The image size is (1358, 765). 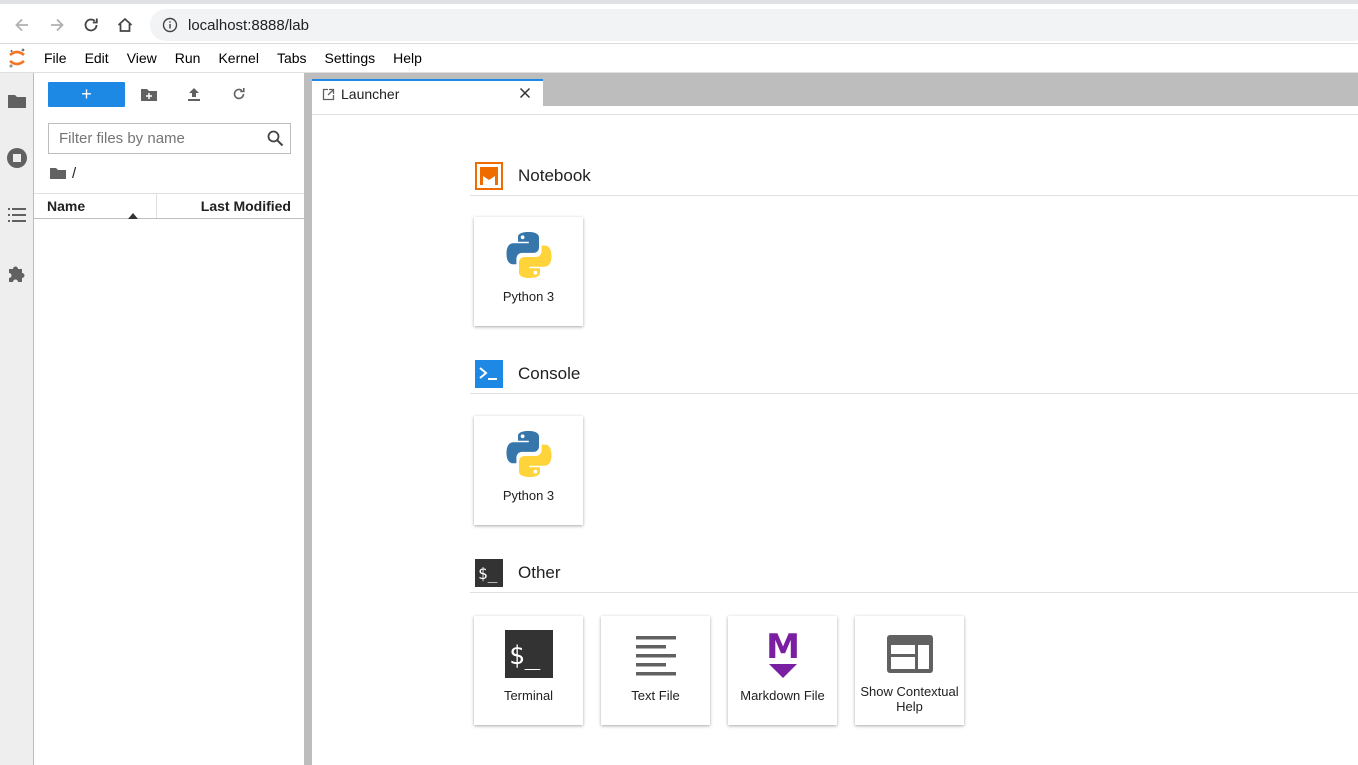 What do you see at coordinates (142, 58) in the screenshot?
I see `menu-view: View` at bounding box center [142, 58].